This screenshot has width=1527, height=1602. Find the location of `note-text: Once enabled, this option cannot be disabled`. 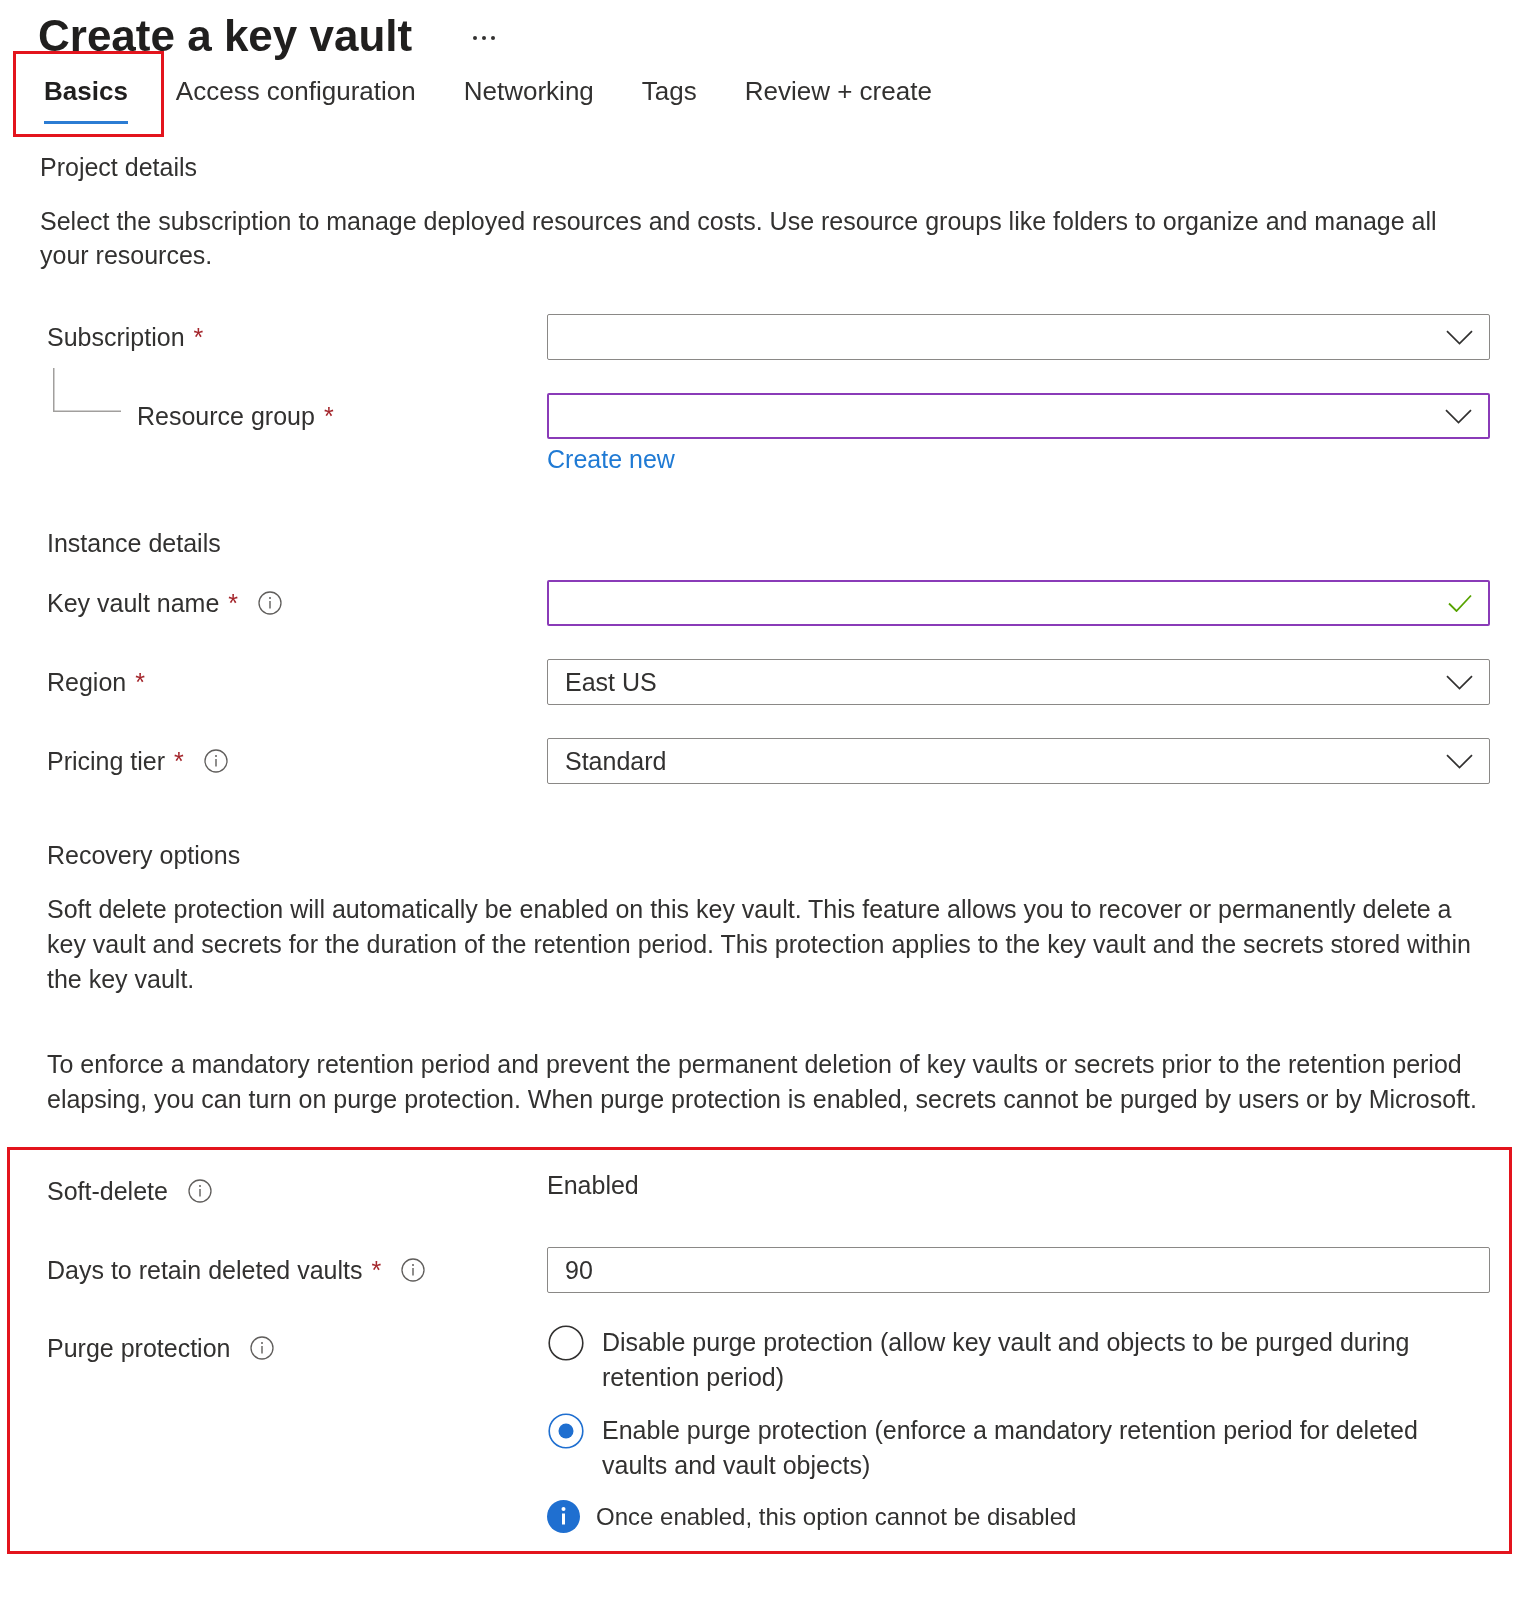

note-text: Once enabled, this option cannot be disabled is located at coordinates (836, 1516).